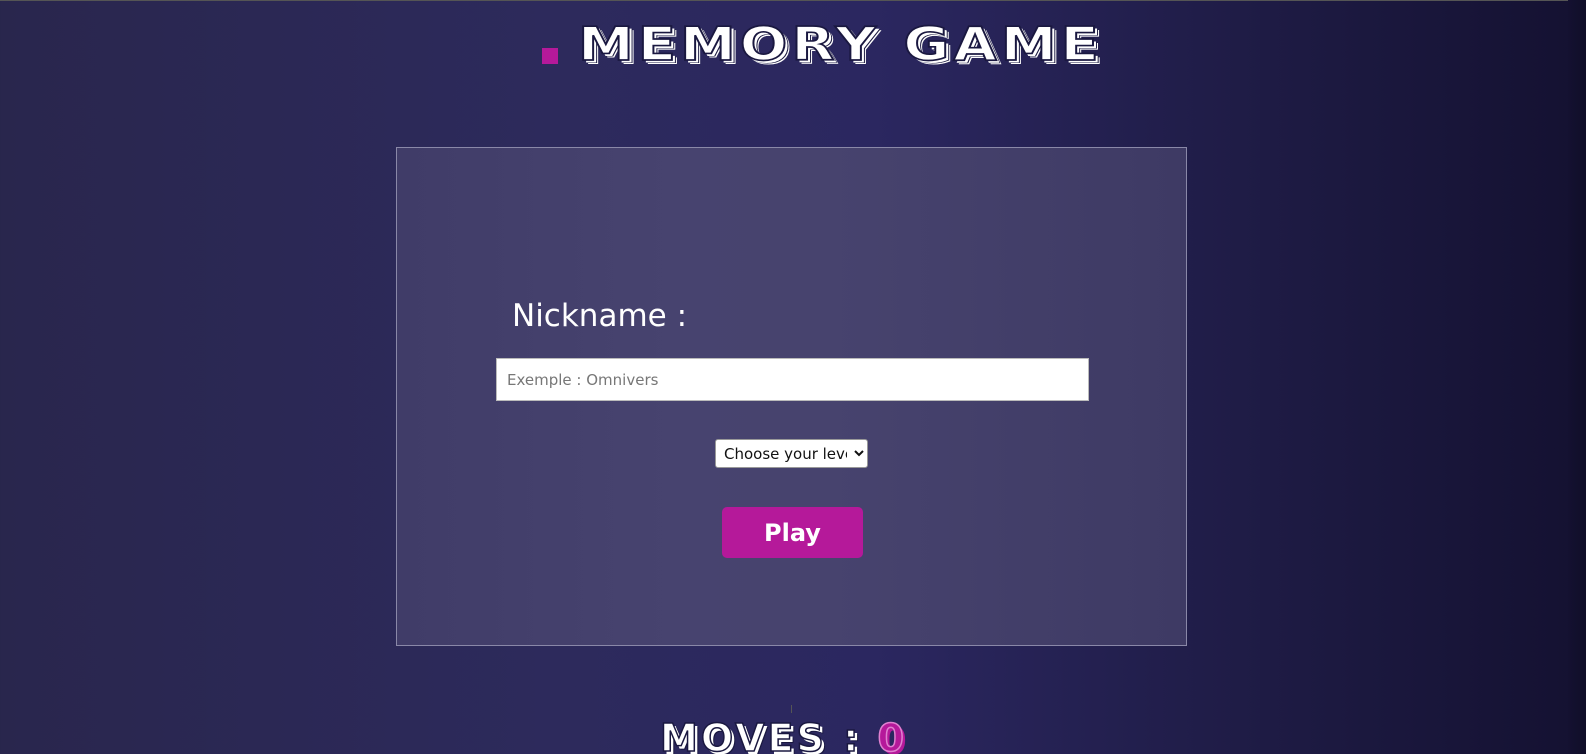 This screenshot has height=754, width=1586. I want to click on moves-counter: MOVES : 0, so click(783, 734).